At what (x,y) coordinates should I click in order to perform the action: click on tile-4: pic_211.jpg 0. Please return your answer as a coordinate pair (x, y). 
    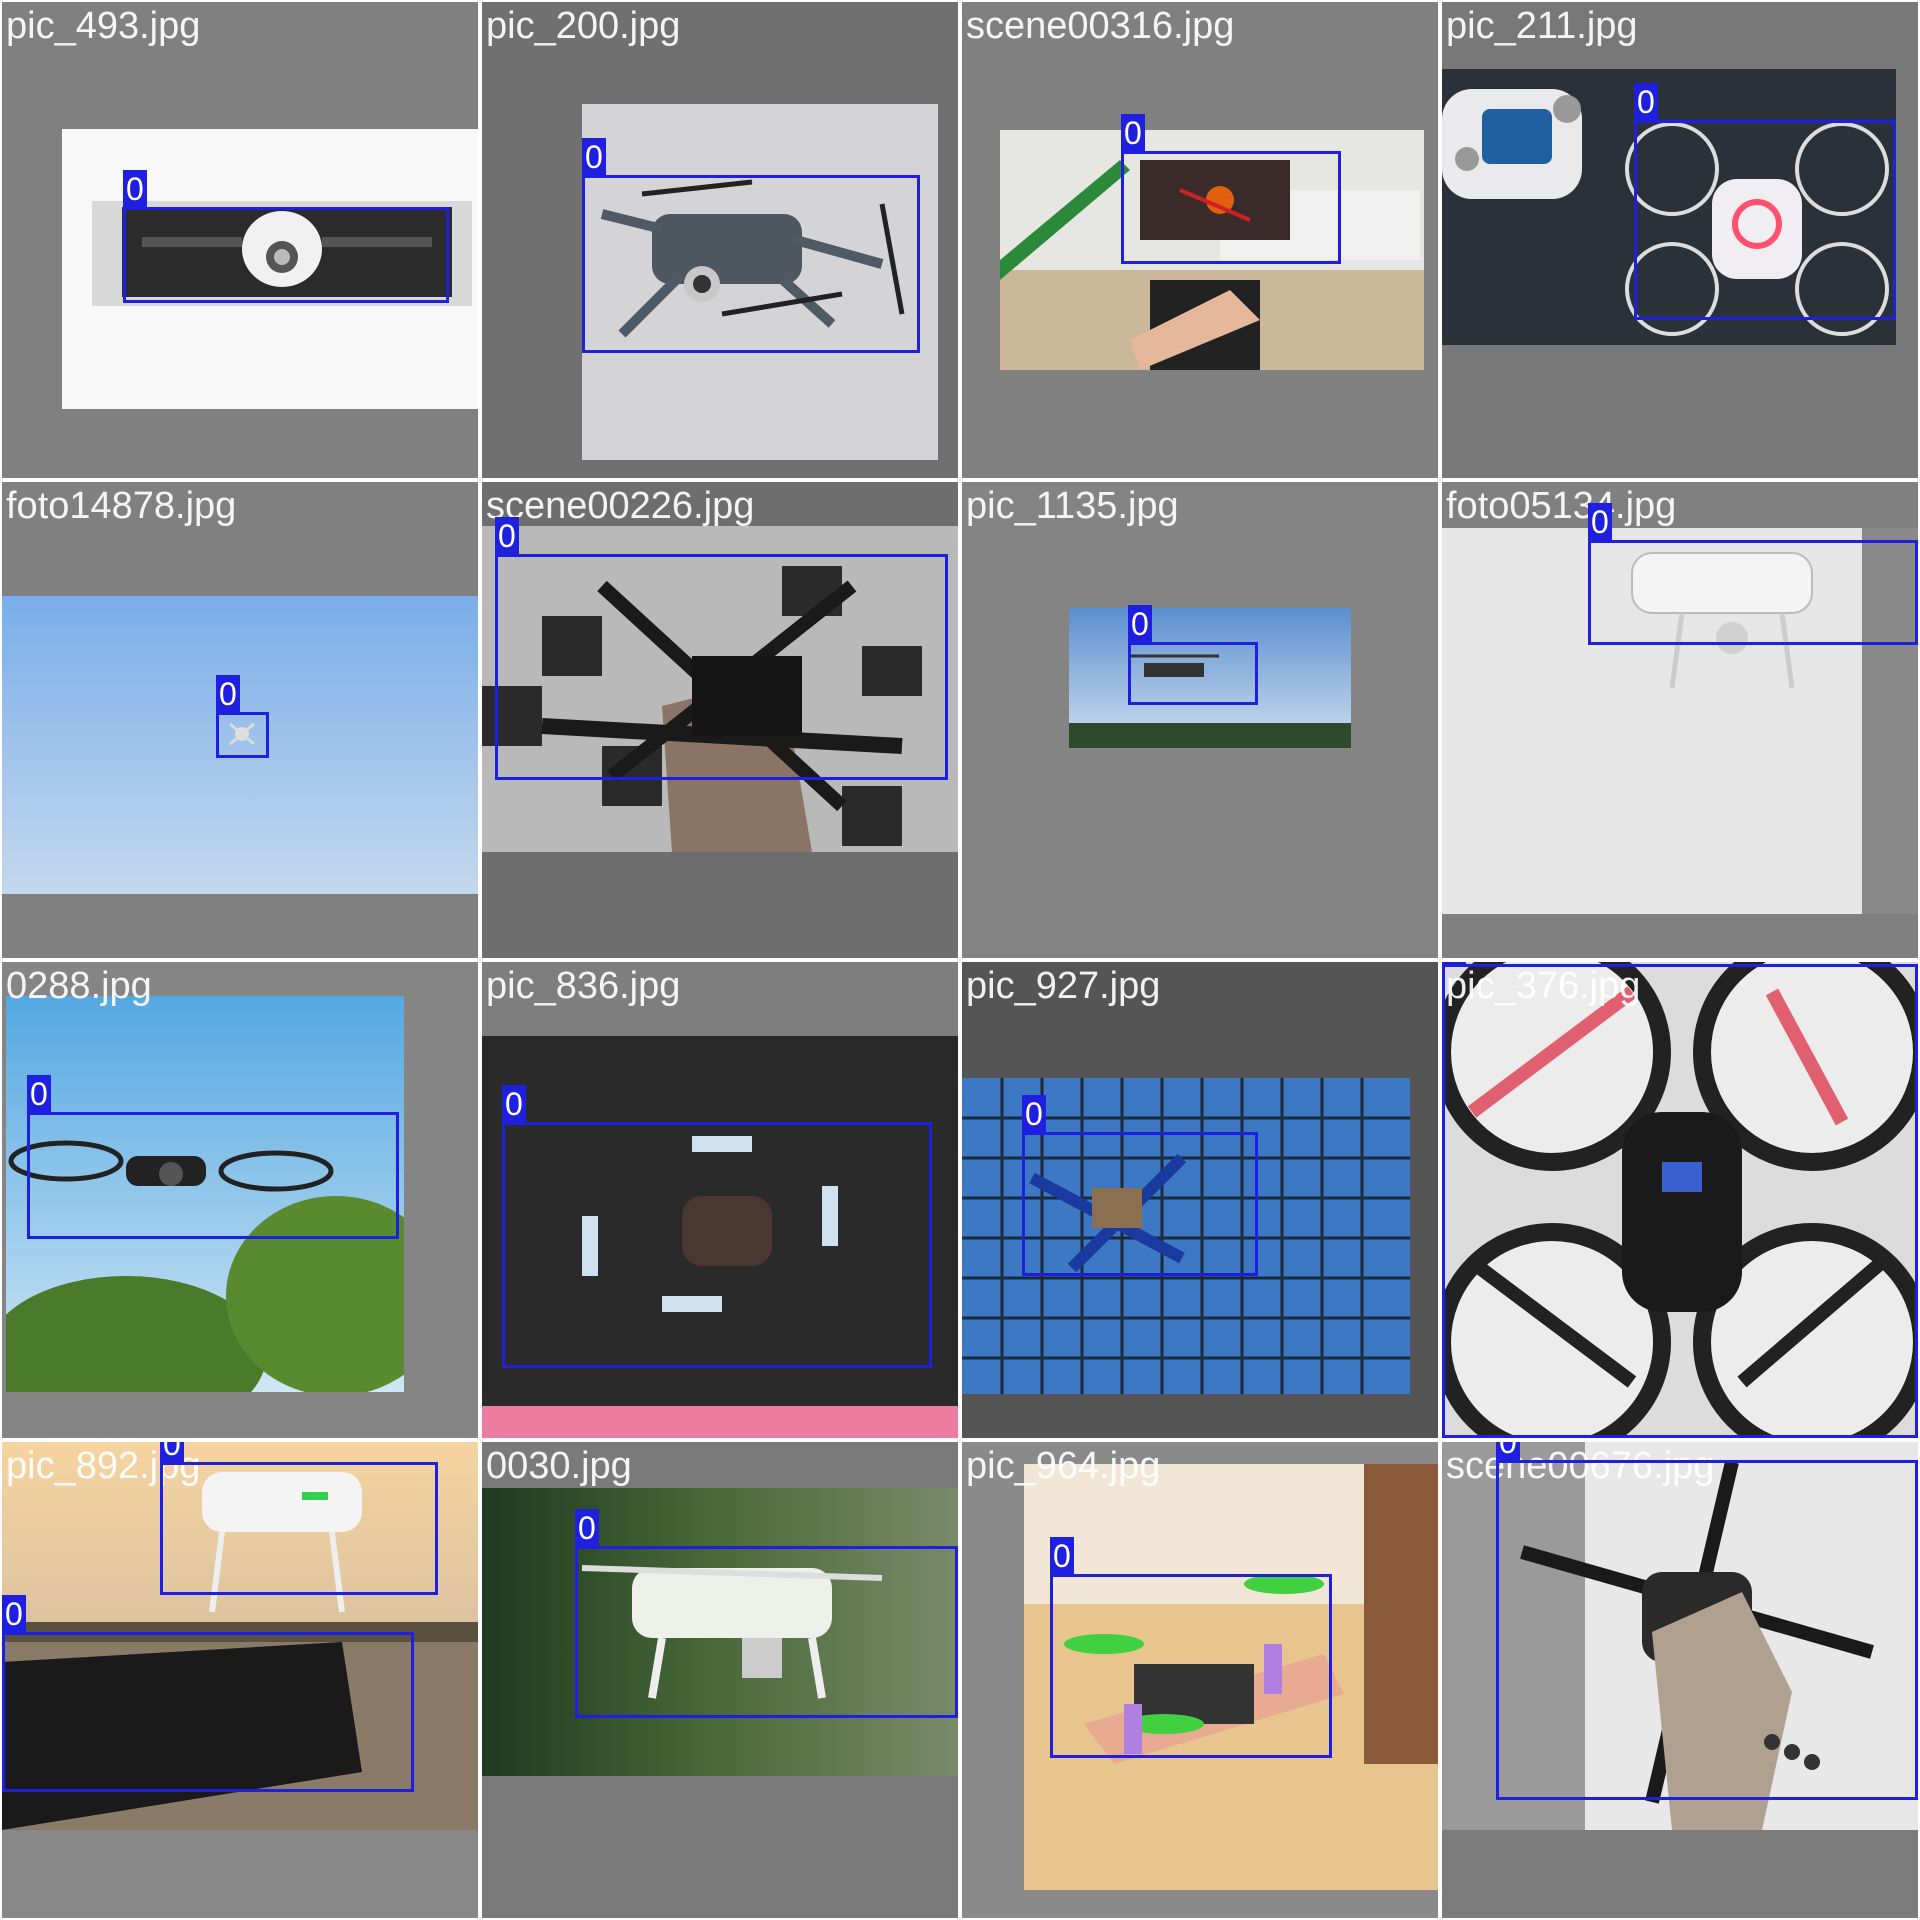
    Looking at the image, I should click on (1680, 240).